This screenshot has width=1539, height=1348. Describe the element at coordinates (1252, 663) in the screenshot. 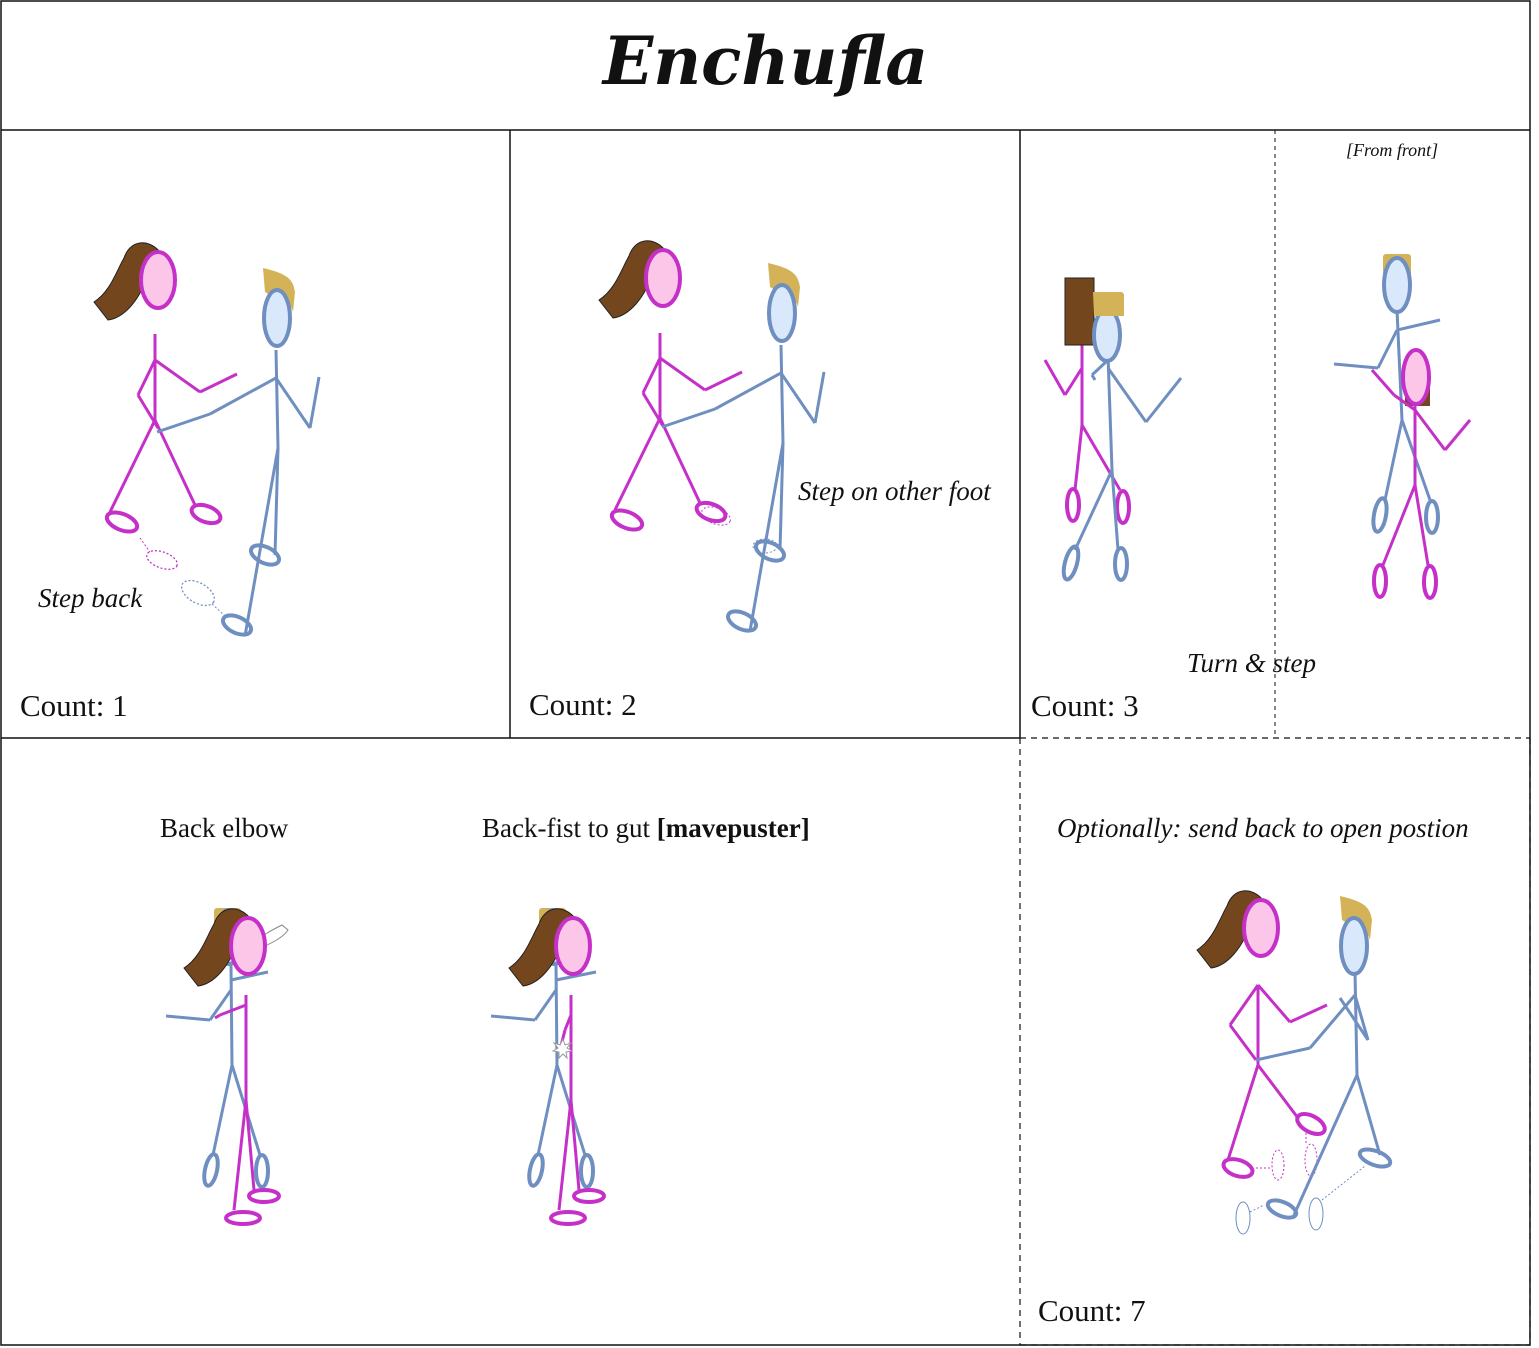

I see `note-turn-step: Turn & step` at that location.